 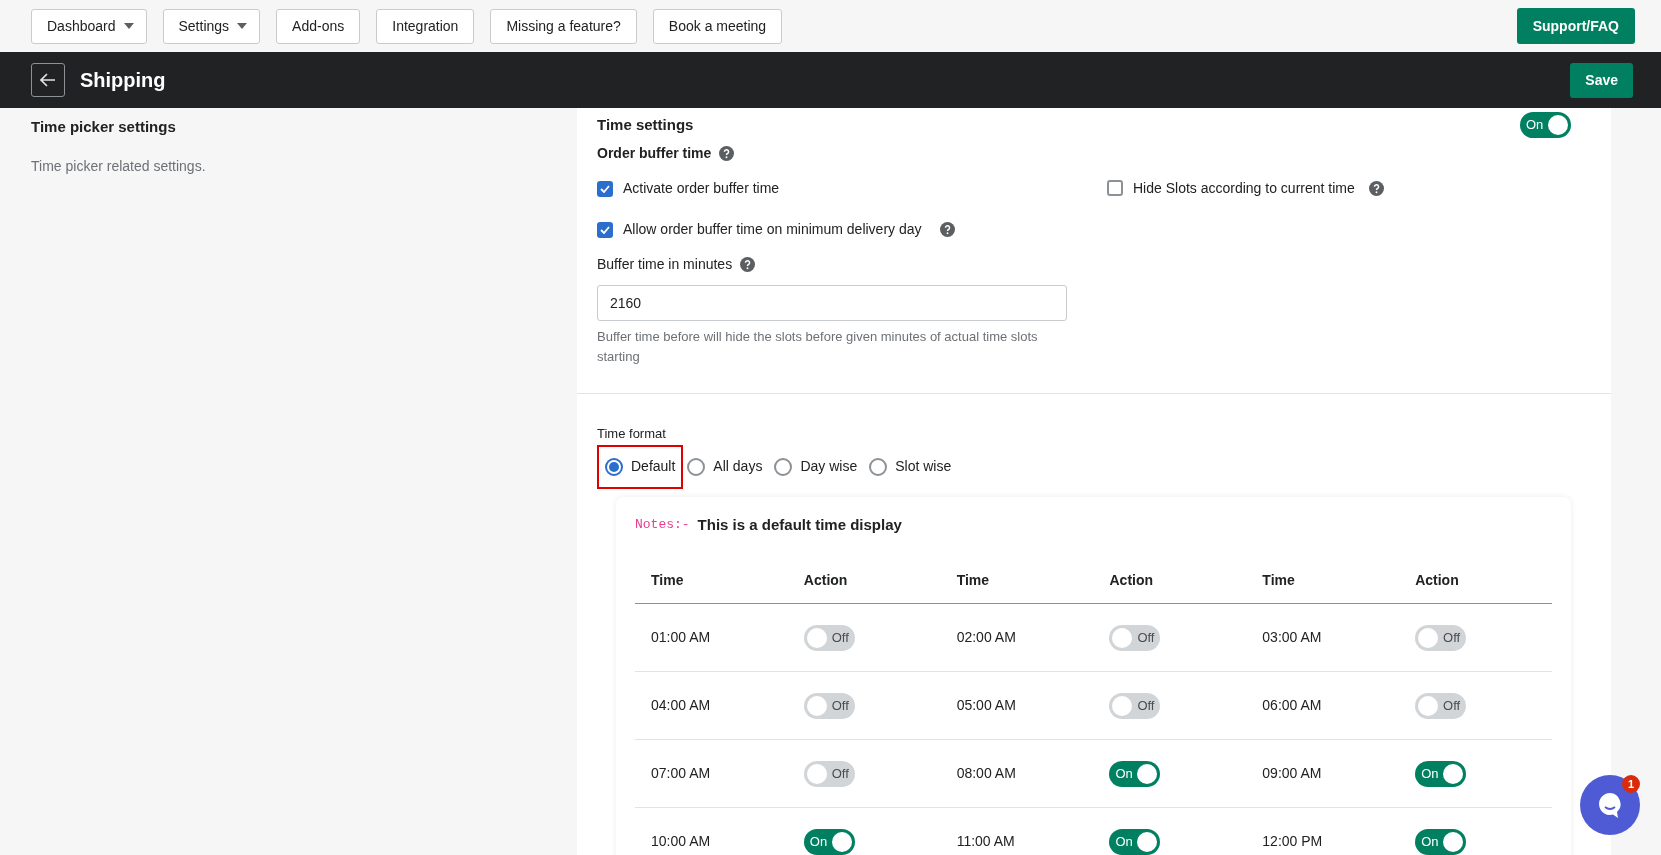 I want to click on support-button: Support/FAQ, so click(x=1575, y=26).